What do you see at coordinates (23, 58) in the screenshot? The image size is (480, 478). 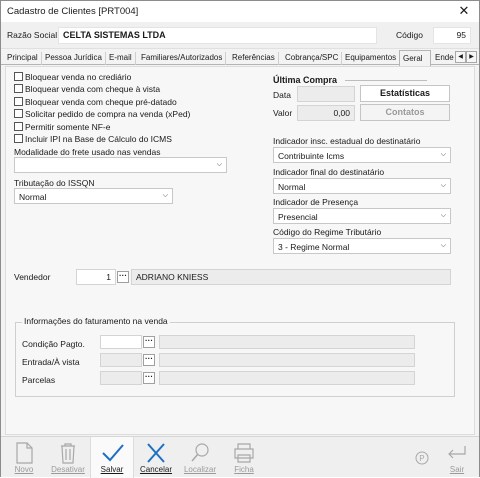 I see `tab-principal: Principal` at bounding box center [23, 58].